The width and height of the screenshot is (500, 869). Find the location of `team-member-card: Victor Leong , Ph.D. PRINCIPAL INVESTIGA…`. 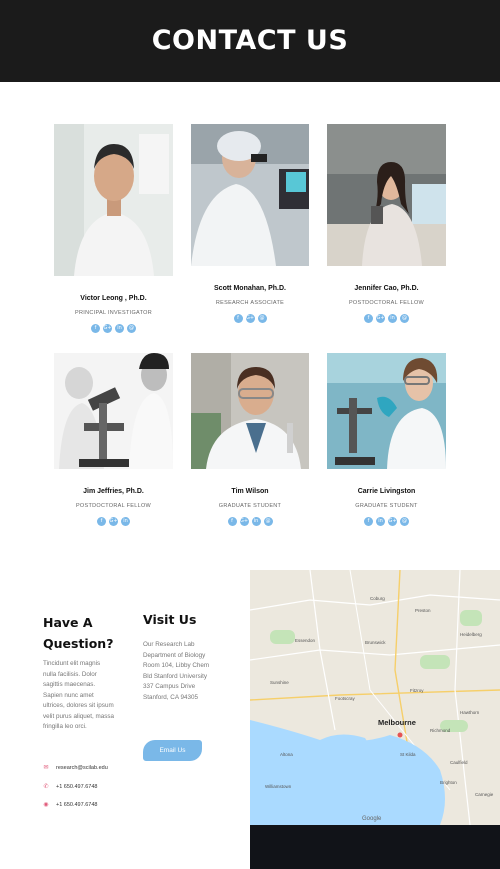

team-member-card: Victor Leong , Ph.D. PRINCIPAL INVESTIGA… is located at coordinates (113, 231).